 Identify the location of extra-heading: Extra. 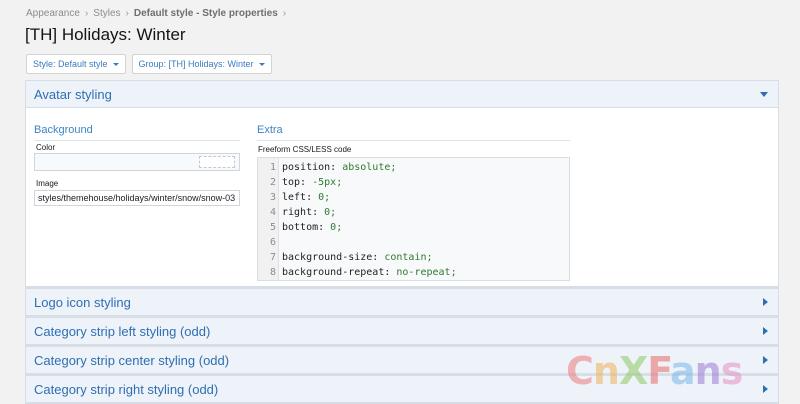
(270, 130).